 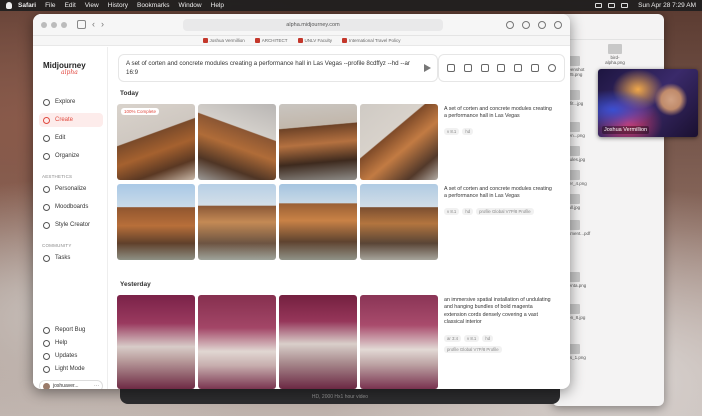 I want to click on battery-icon, so click(x=599, y=5).